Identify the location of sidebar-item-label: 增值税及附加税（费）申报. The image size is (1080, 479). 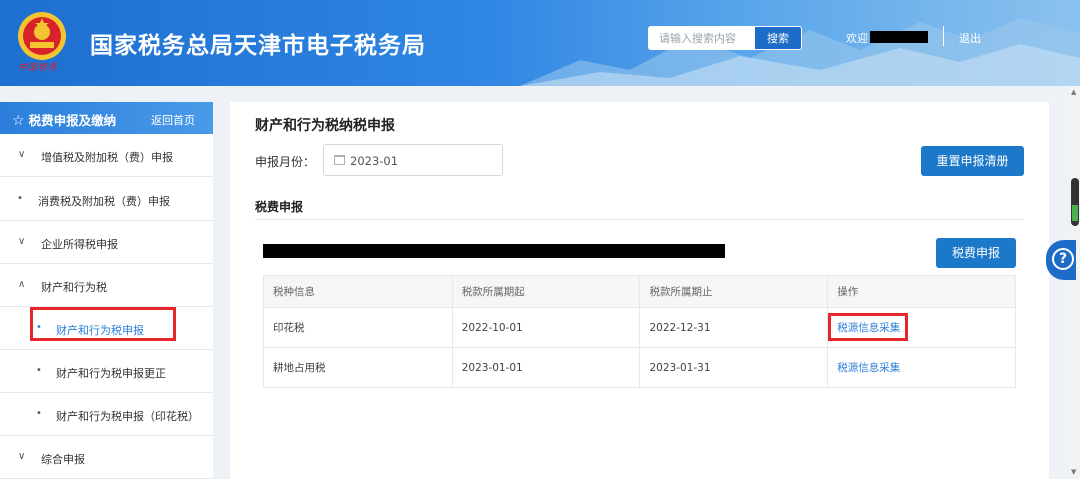
(107, 157).